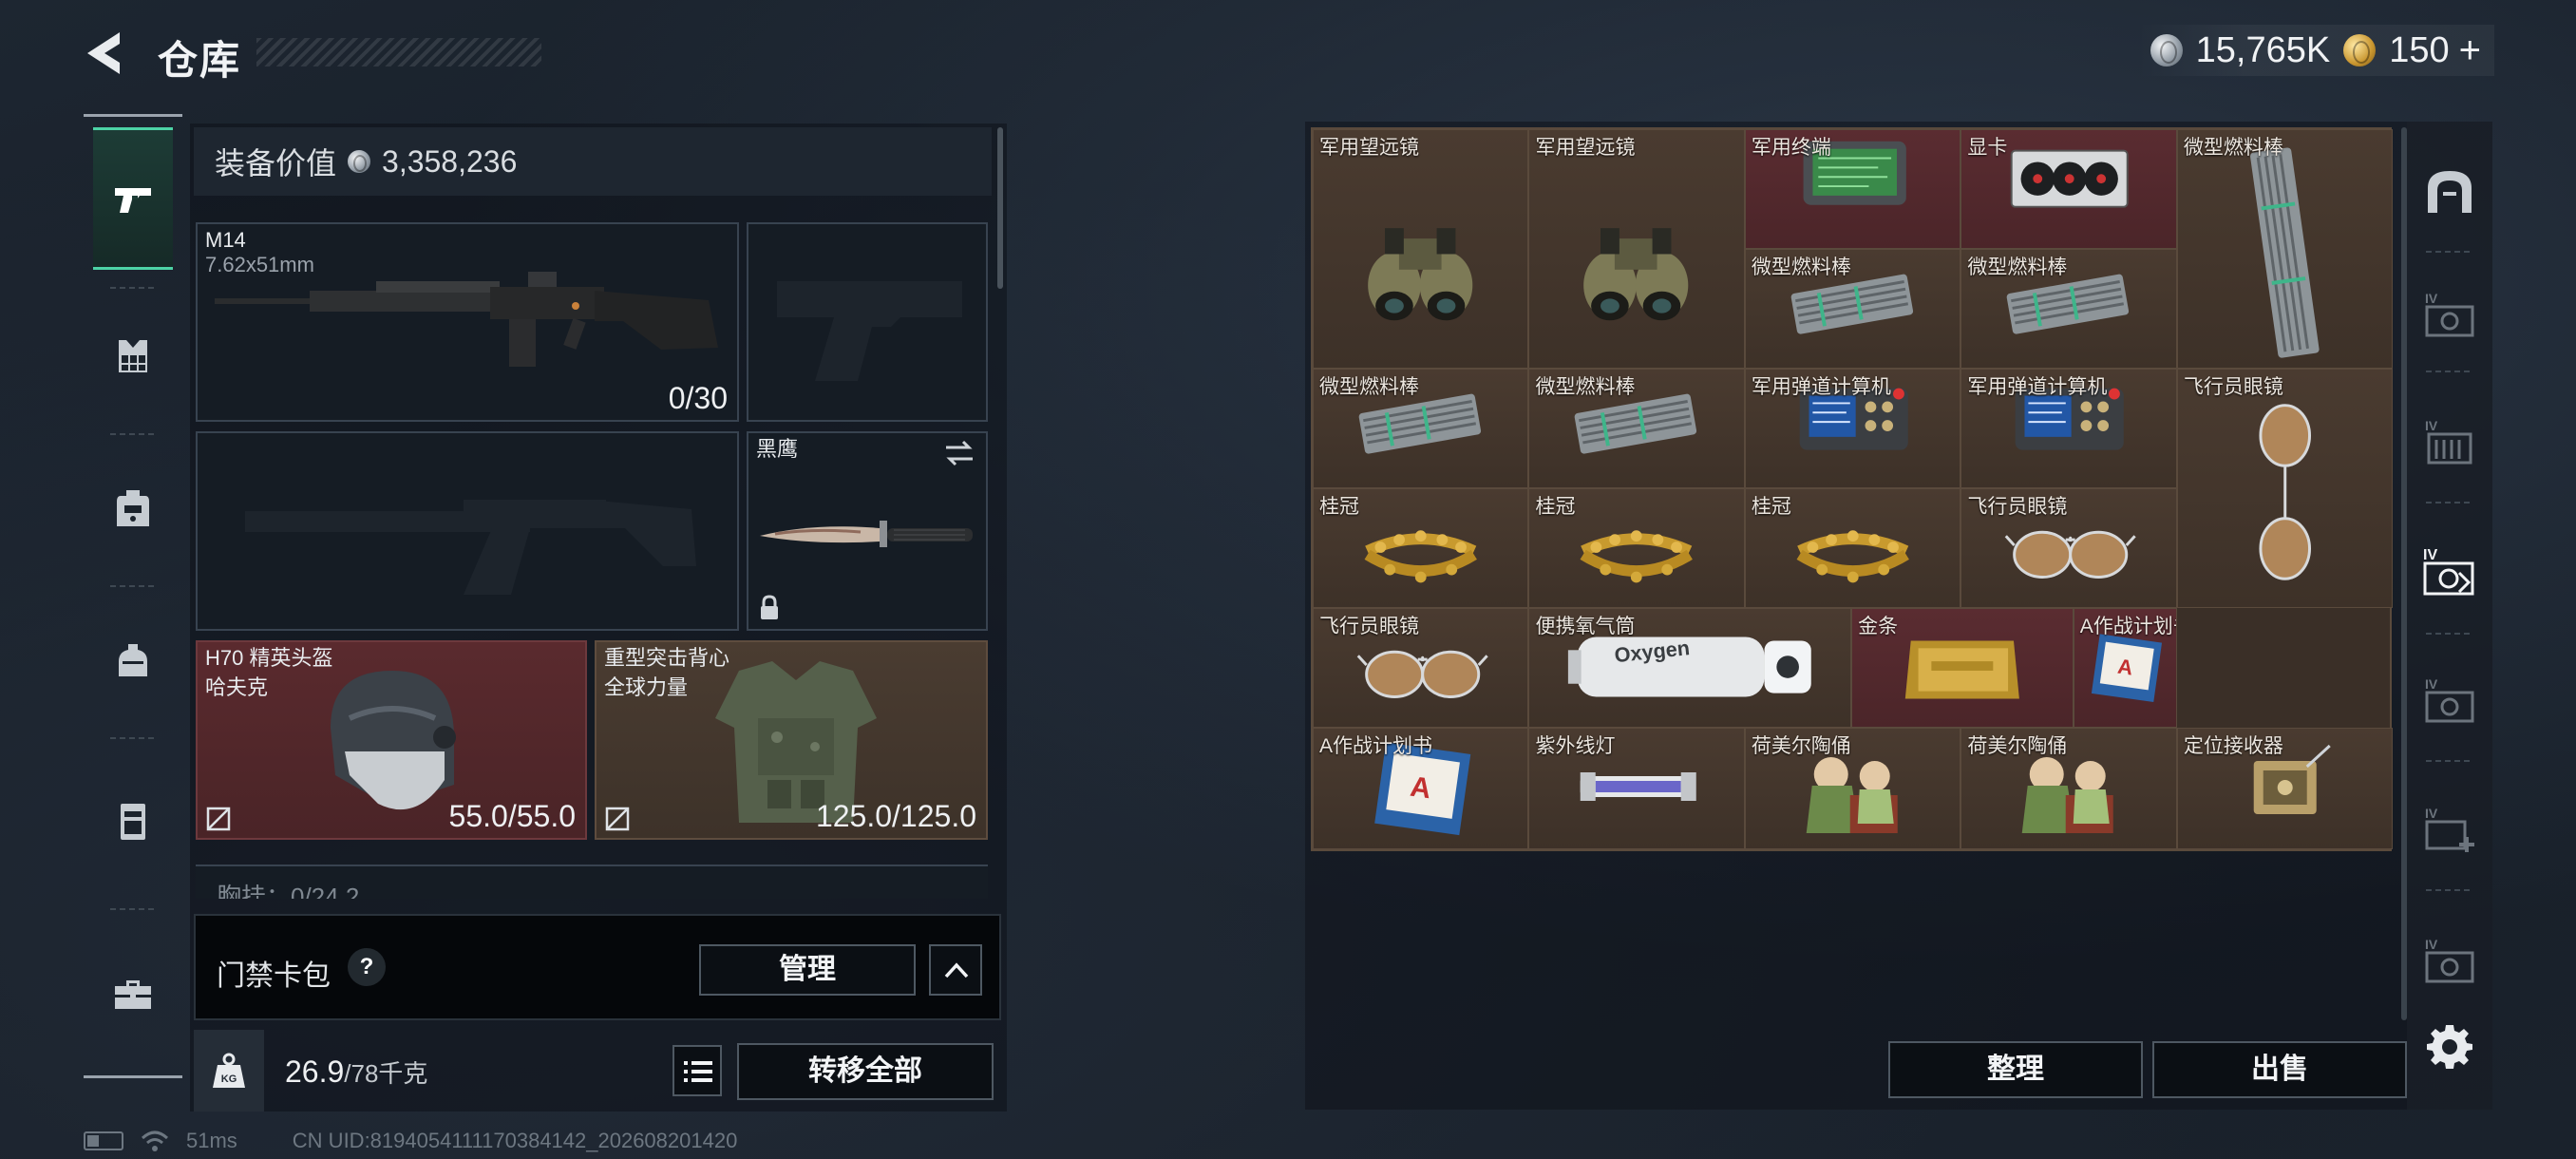  Describe the element at coordinates (133, 356) in the screenshot. I see `rail-tab-chest-rig` at that location.